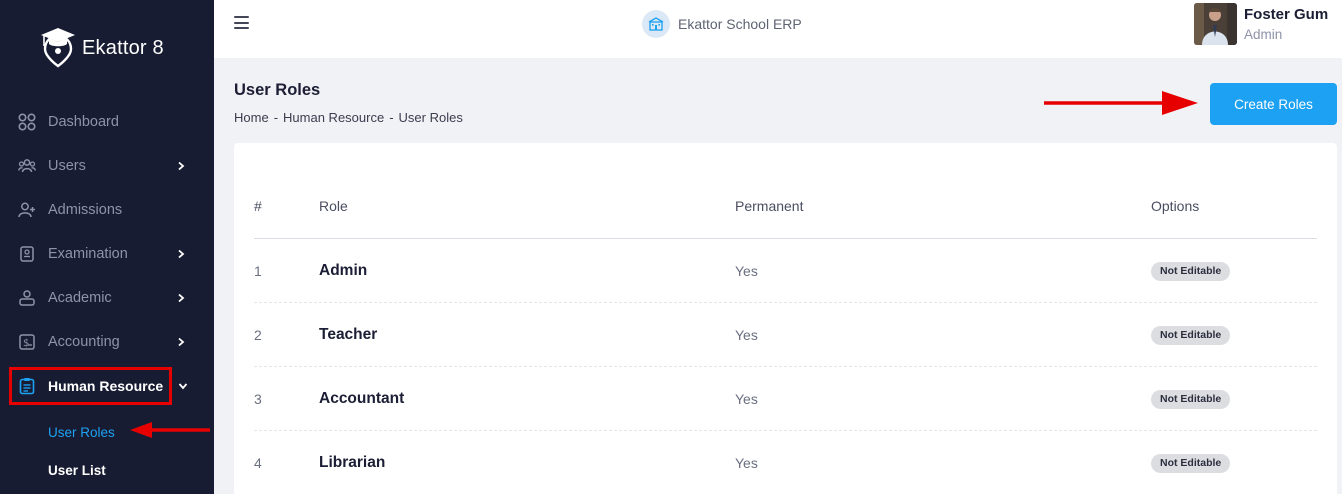 Image resolution: width=1342 pixels, height=494 pixels. I want to click on dashboard-icon, so click(27, 122).